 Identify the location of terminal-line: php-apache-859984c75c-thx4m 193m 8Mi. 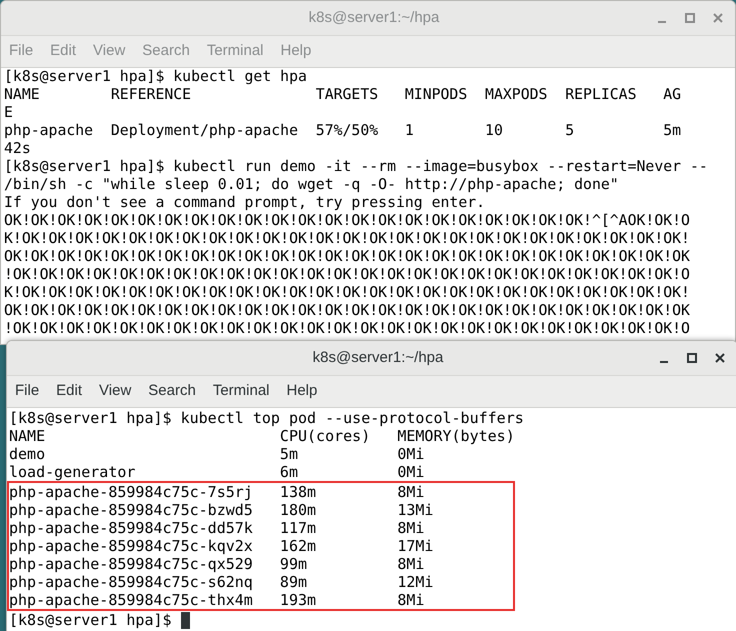
(216, 600).